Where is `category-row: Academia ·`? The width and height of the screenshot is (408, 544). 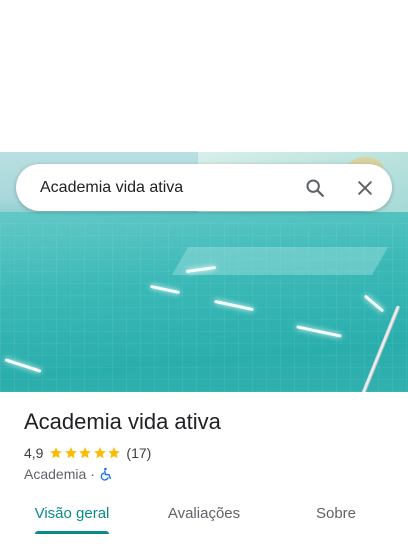
category-row: Academia · is located at coordinates (68, 474).